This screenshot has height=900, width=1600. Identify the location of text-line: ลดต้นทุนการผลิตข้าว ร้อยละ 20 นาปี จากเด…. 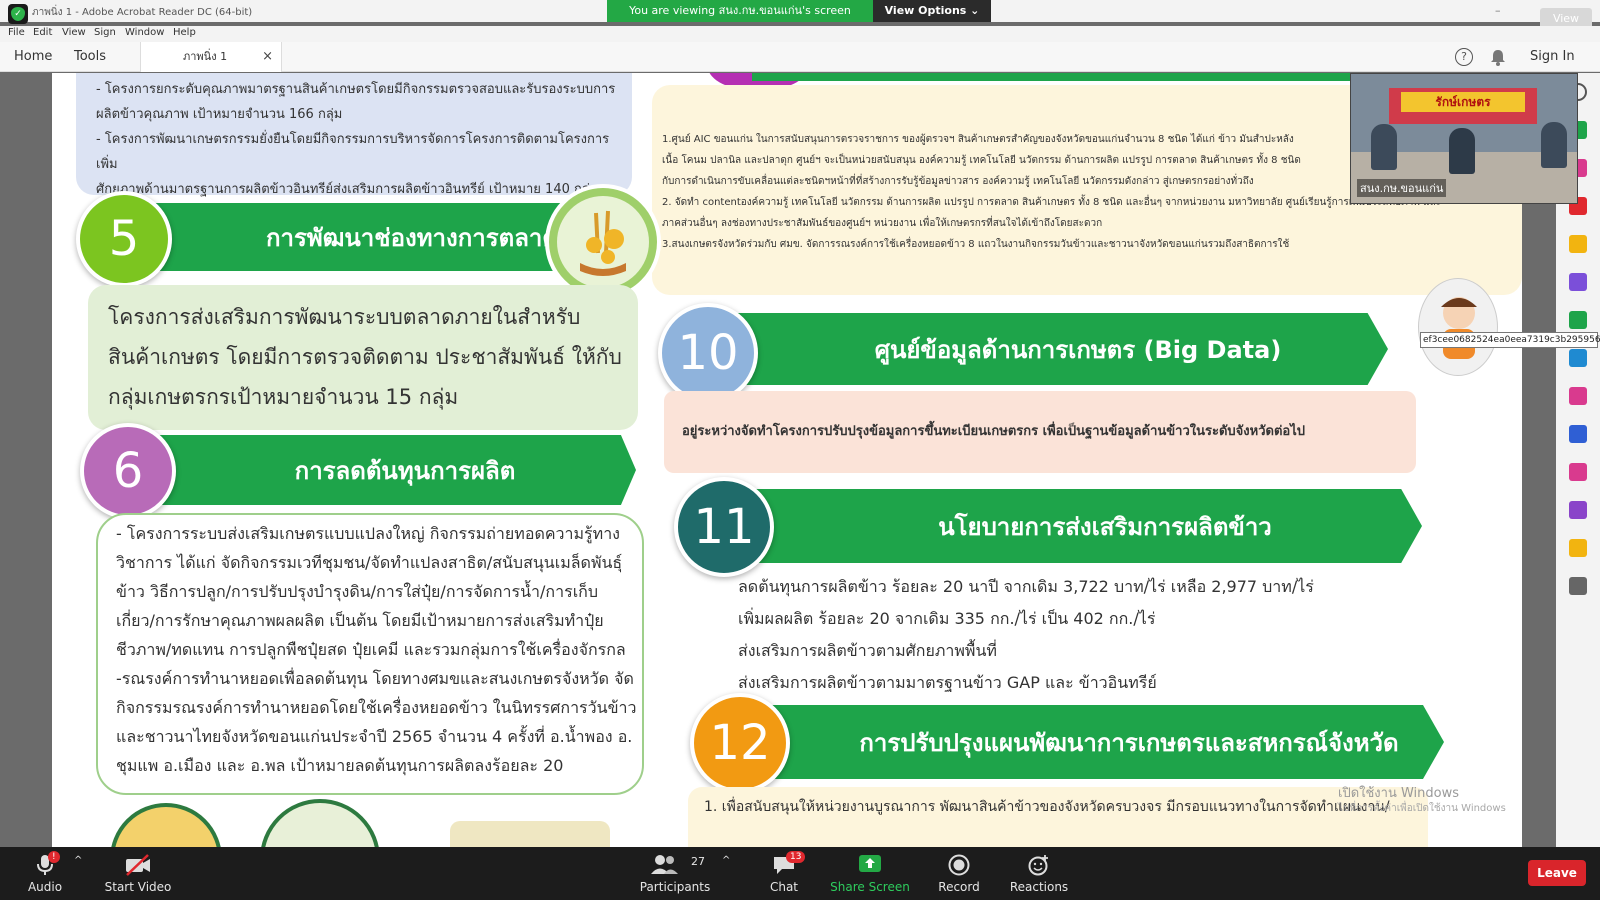
(1026, 586).